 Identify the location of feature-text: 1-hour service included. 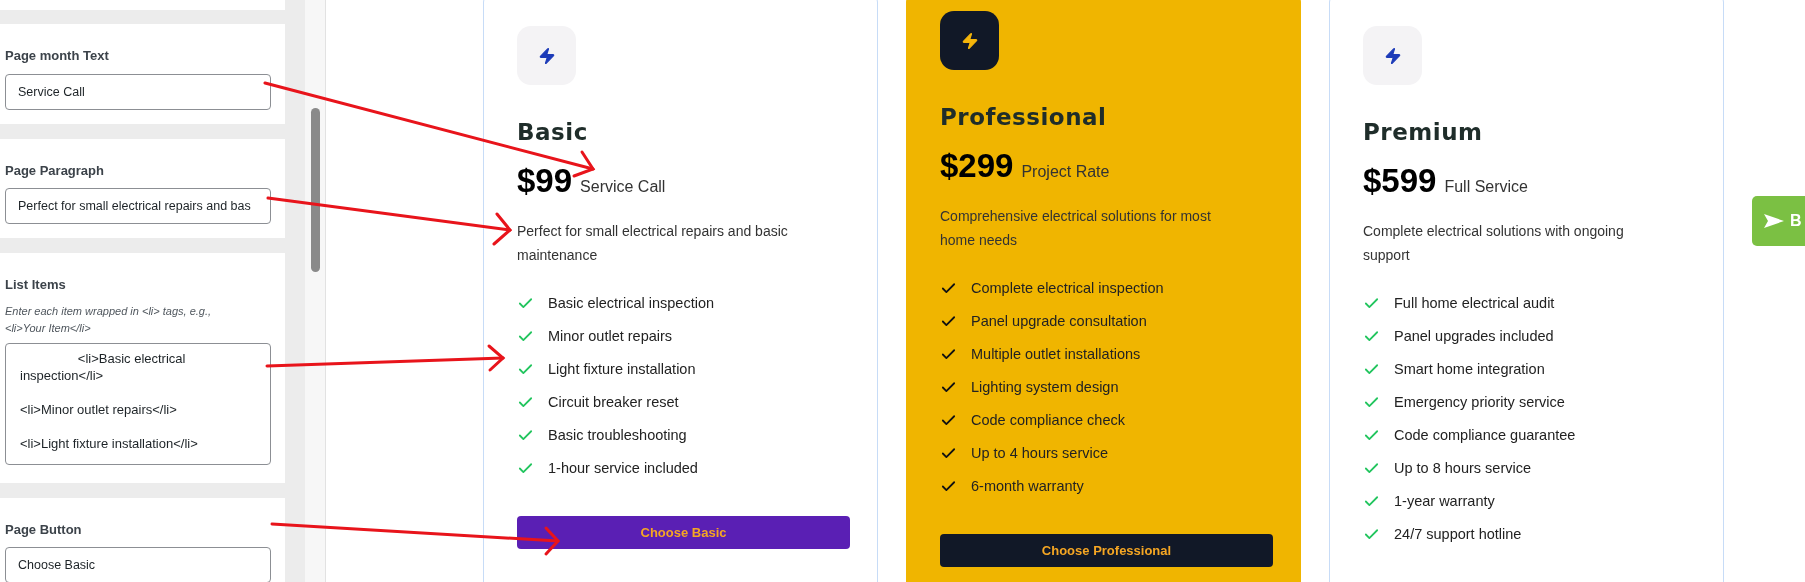
(623, 468).